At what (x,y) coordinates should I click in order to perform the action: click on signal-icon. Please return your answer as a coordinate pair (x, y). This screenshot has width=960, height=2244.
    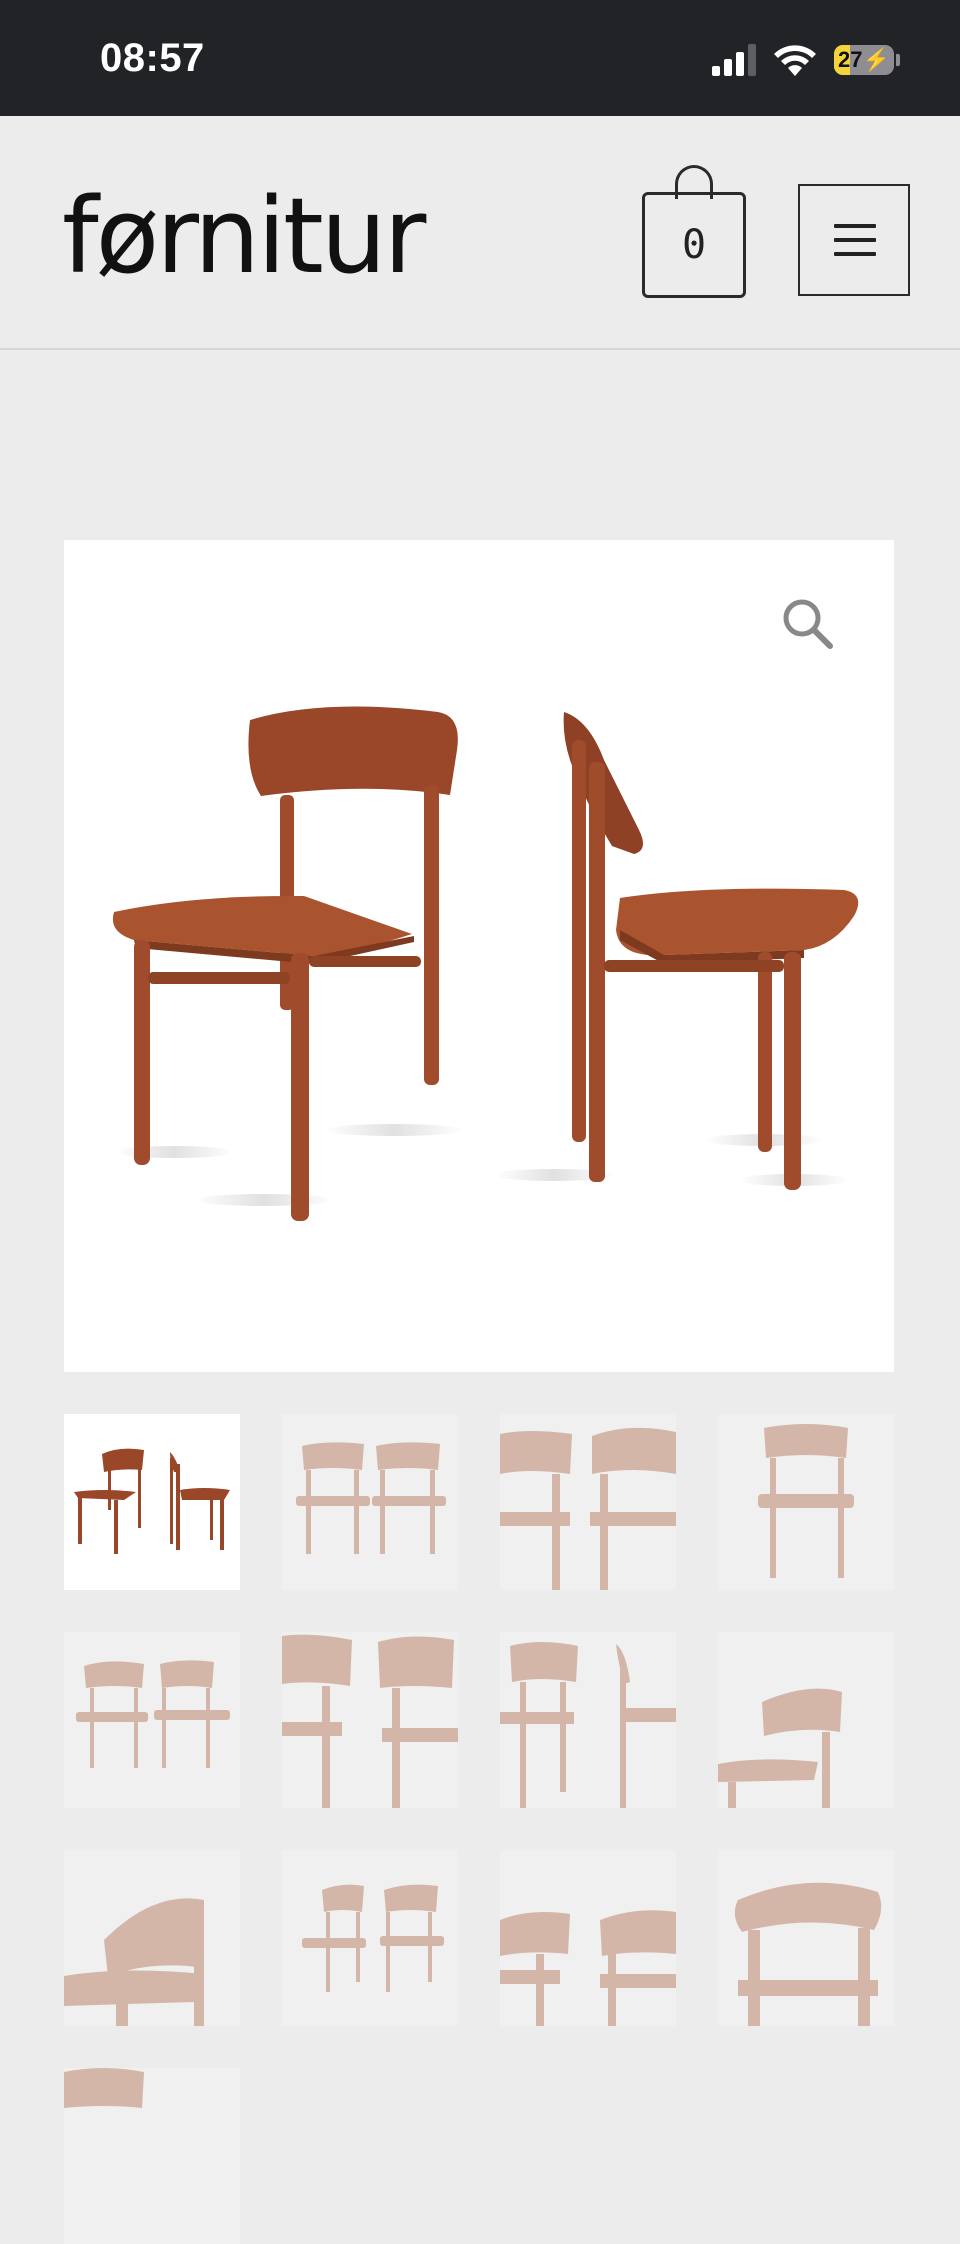
    Looking at the image, I should click on (734, 60).